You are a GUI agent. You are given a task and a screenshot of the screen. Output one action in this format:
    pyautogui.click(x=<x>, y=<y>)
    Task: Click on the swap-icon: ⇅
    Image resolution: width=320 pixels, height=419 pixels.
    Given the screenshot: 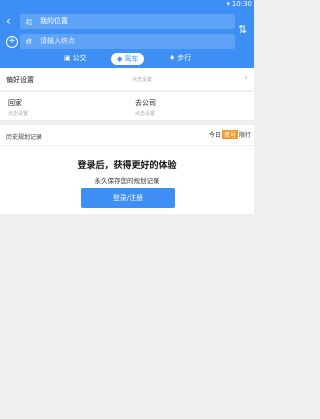 What is the action you would take?
    pyautogui.click(x=242, y=29)
    